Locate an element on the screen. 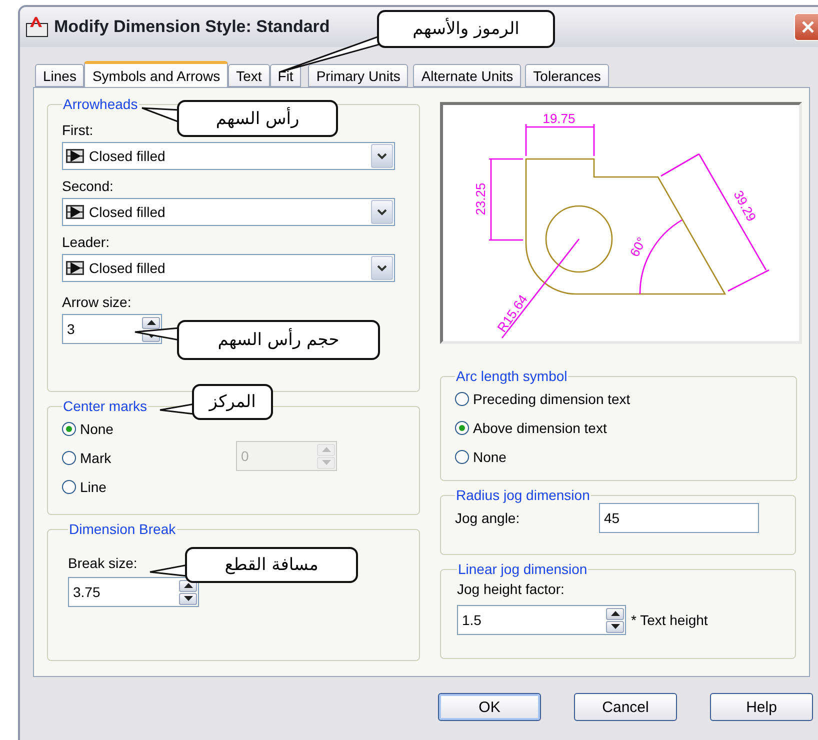 The height and width of the screenshot is (740, 818). radio-option: Preceding dimension text is located at coordinates (618, 398).